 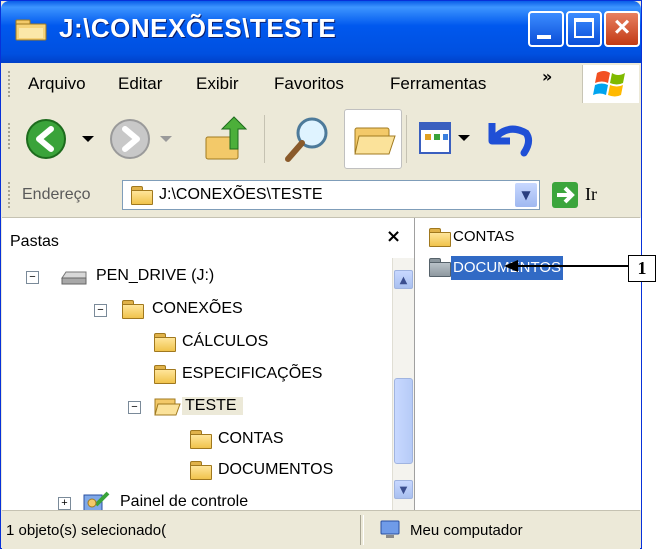 What do you see at coordinates (217, 84) in the screenshot?
I see `menu-exibir: Exibir` at bounding box center [217, 84].